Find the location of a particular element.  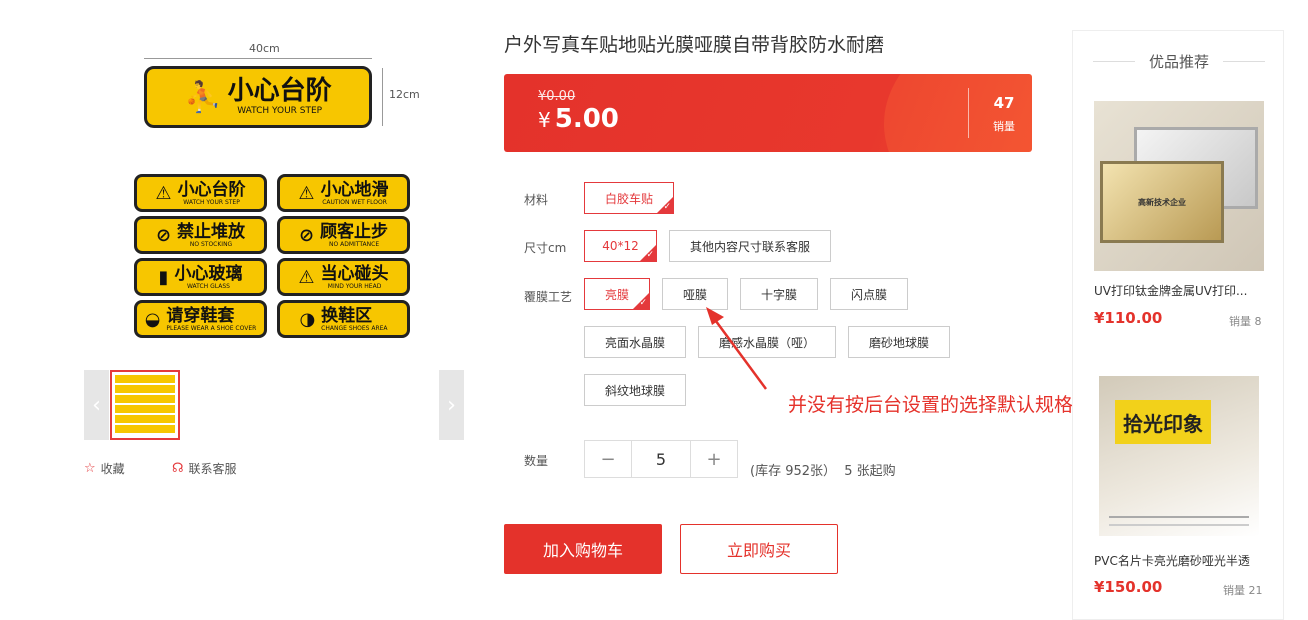

next-arrow-button: › is located at coordinates (451, 405).